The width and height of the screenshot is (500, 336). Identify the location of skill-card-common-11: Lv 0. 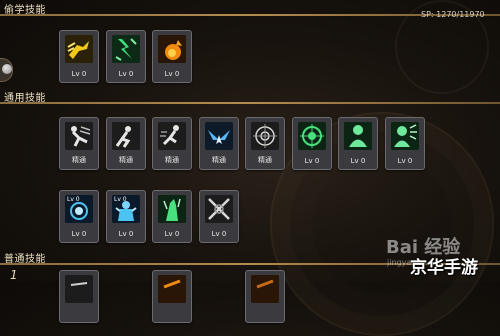
(172, 216).